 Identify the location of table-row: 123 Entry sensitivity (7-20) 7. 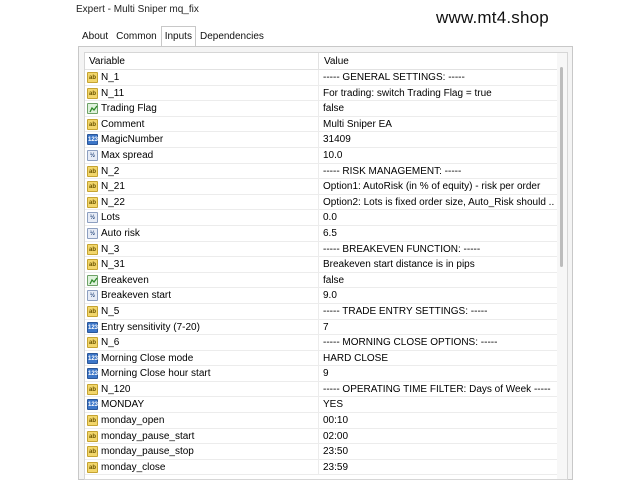
(321, 327).